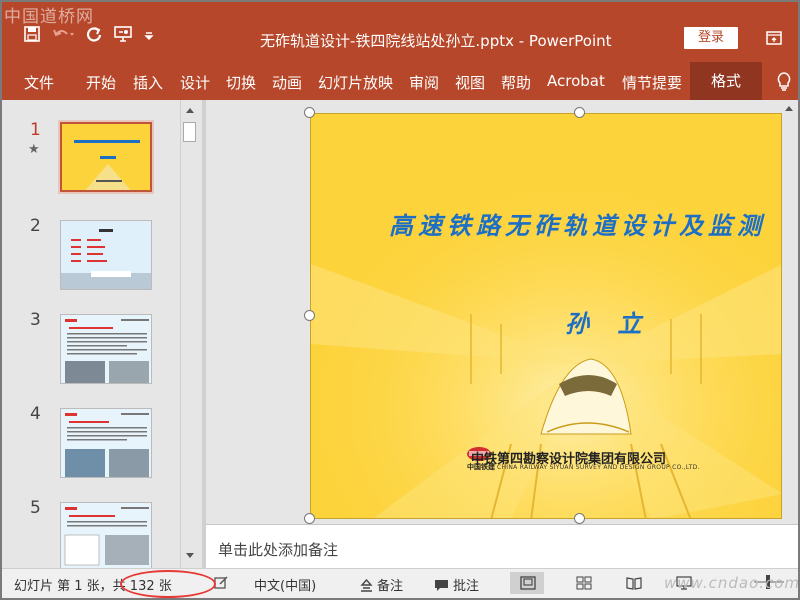 Image resolution: width=800 pixels, height=600 pixels. Describe the element at coordinates (789, 312) in the screenshot. I see `slide-scrollbar` at that location.